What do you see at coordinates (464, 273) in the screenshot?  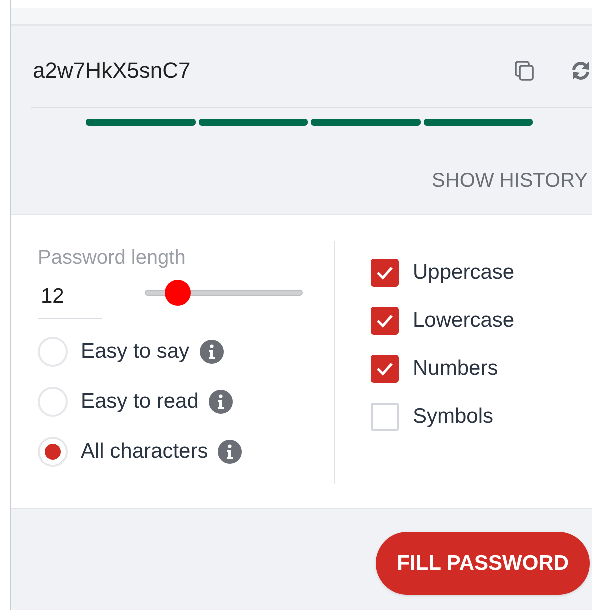 I see `option-label: Uppercase` at bounding box center [464, 273].